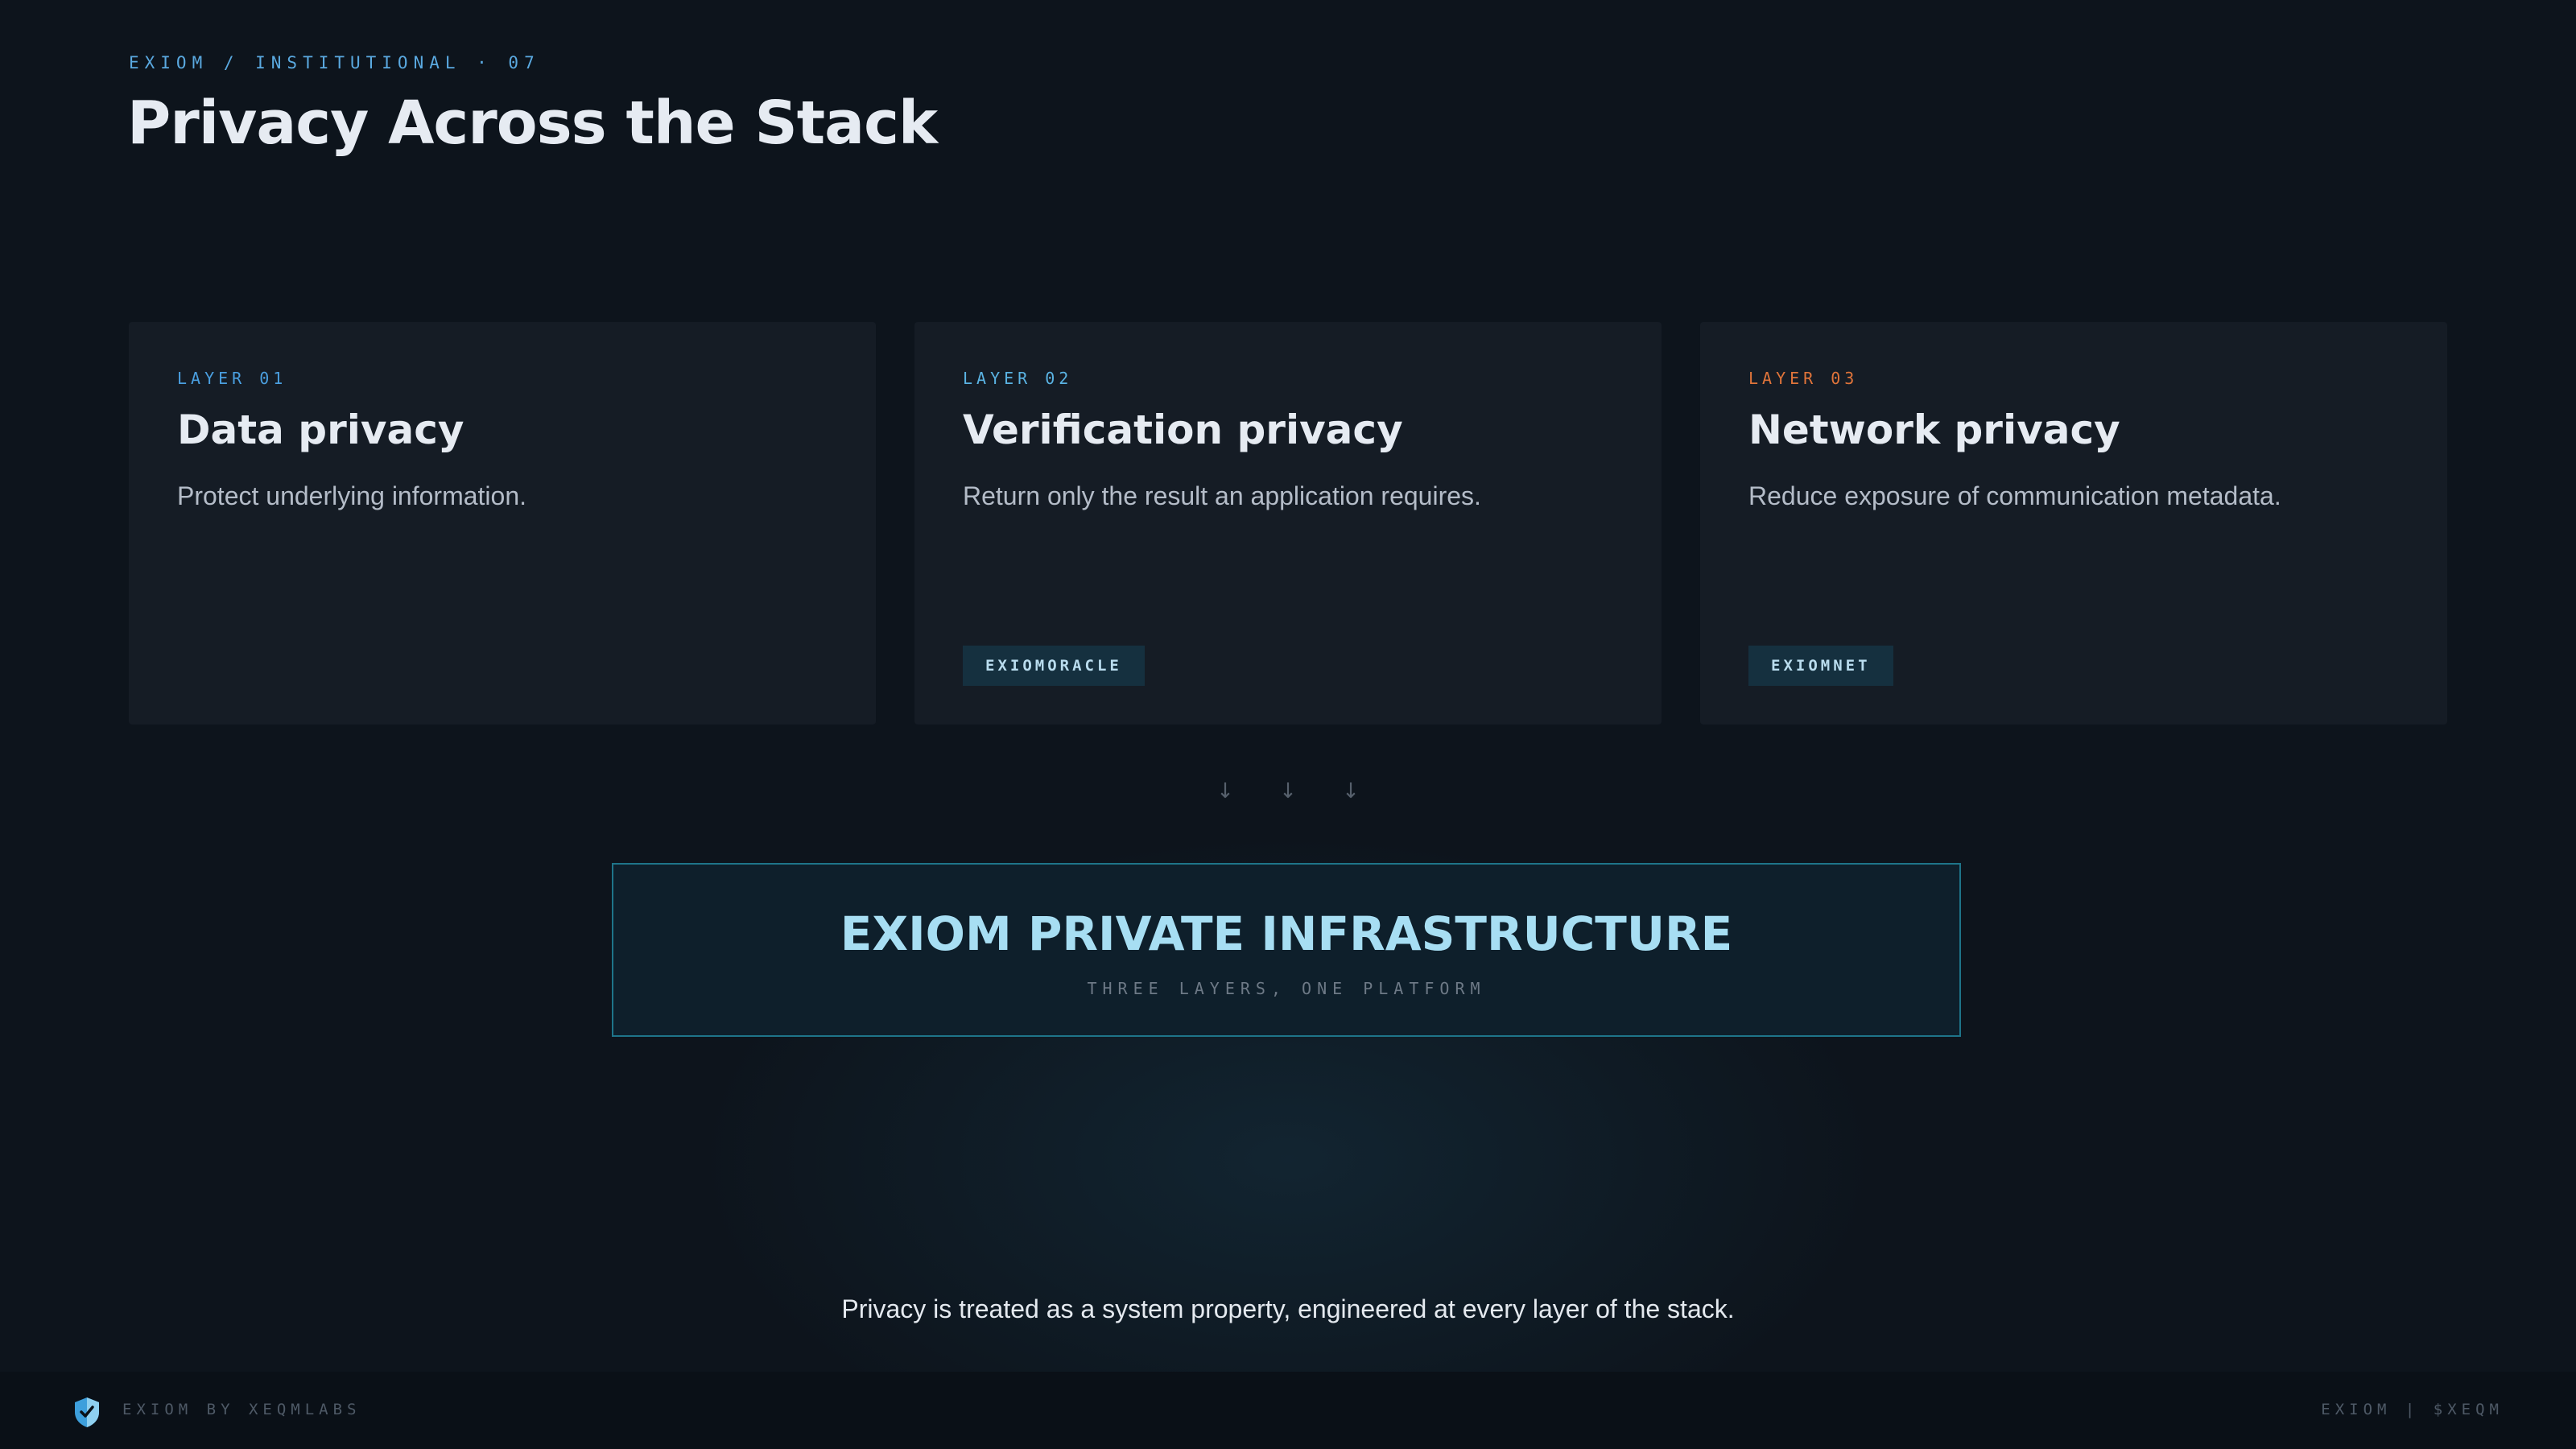 This screenshot has width=2576, height=1449. I want to click on layer-label: LAYER 01, so click(232, 378).